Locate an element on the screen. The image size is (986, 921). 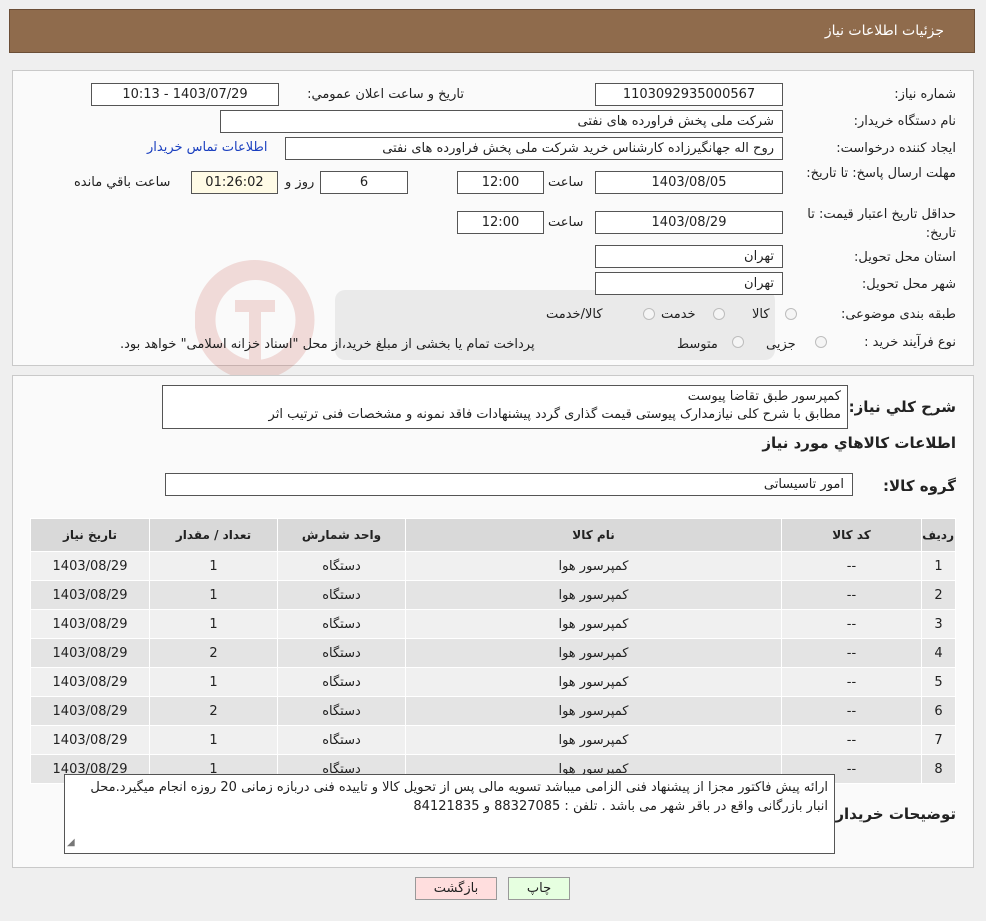
category-radio-service is located at coordinates (719, 314).